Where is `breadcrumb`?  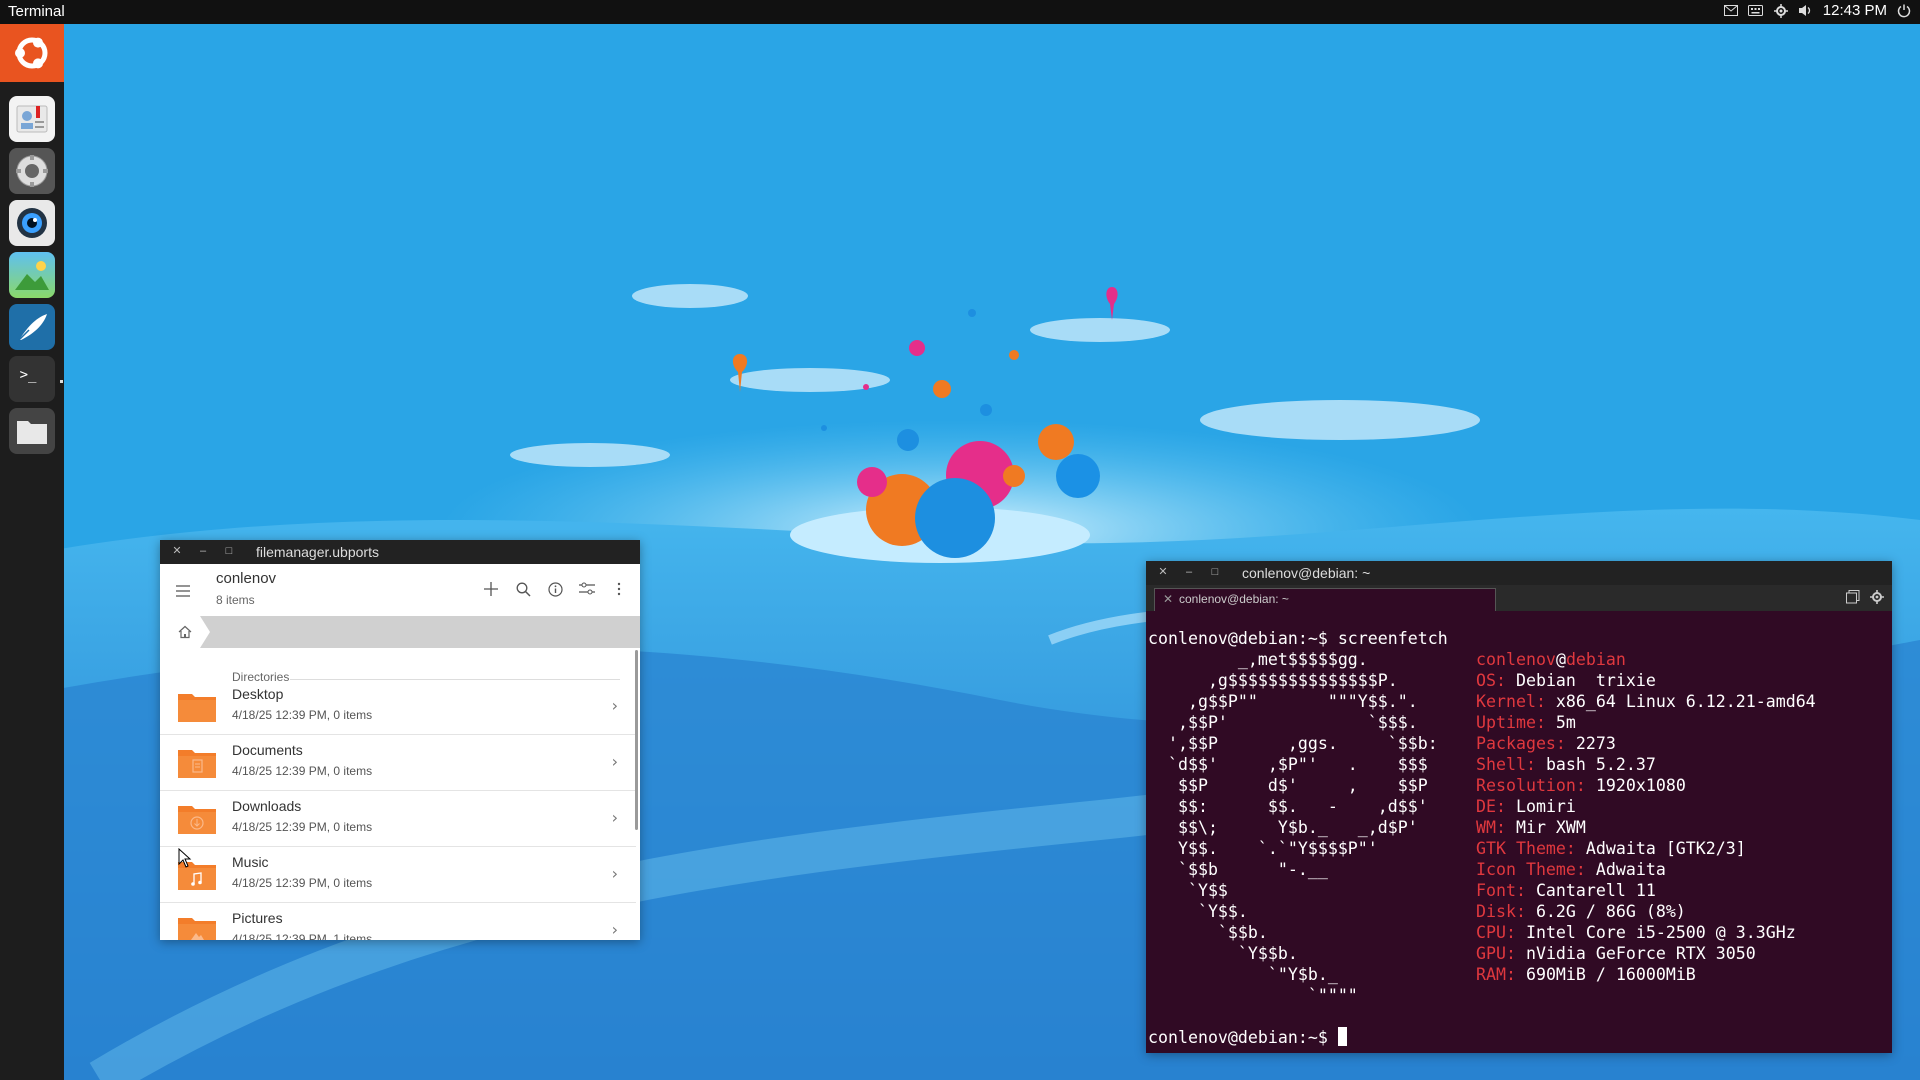 breadcrumb is located at coordinates (400, 632).